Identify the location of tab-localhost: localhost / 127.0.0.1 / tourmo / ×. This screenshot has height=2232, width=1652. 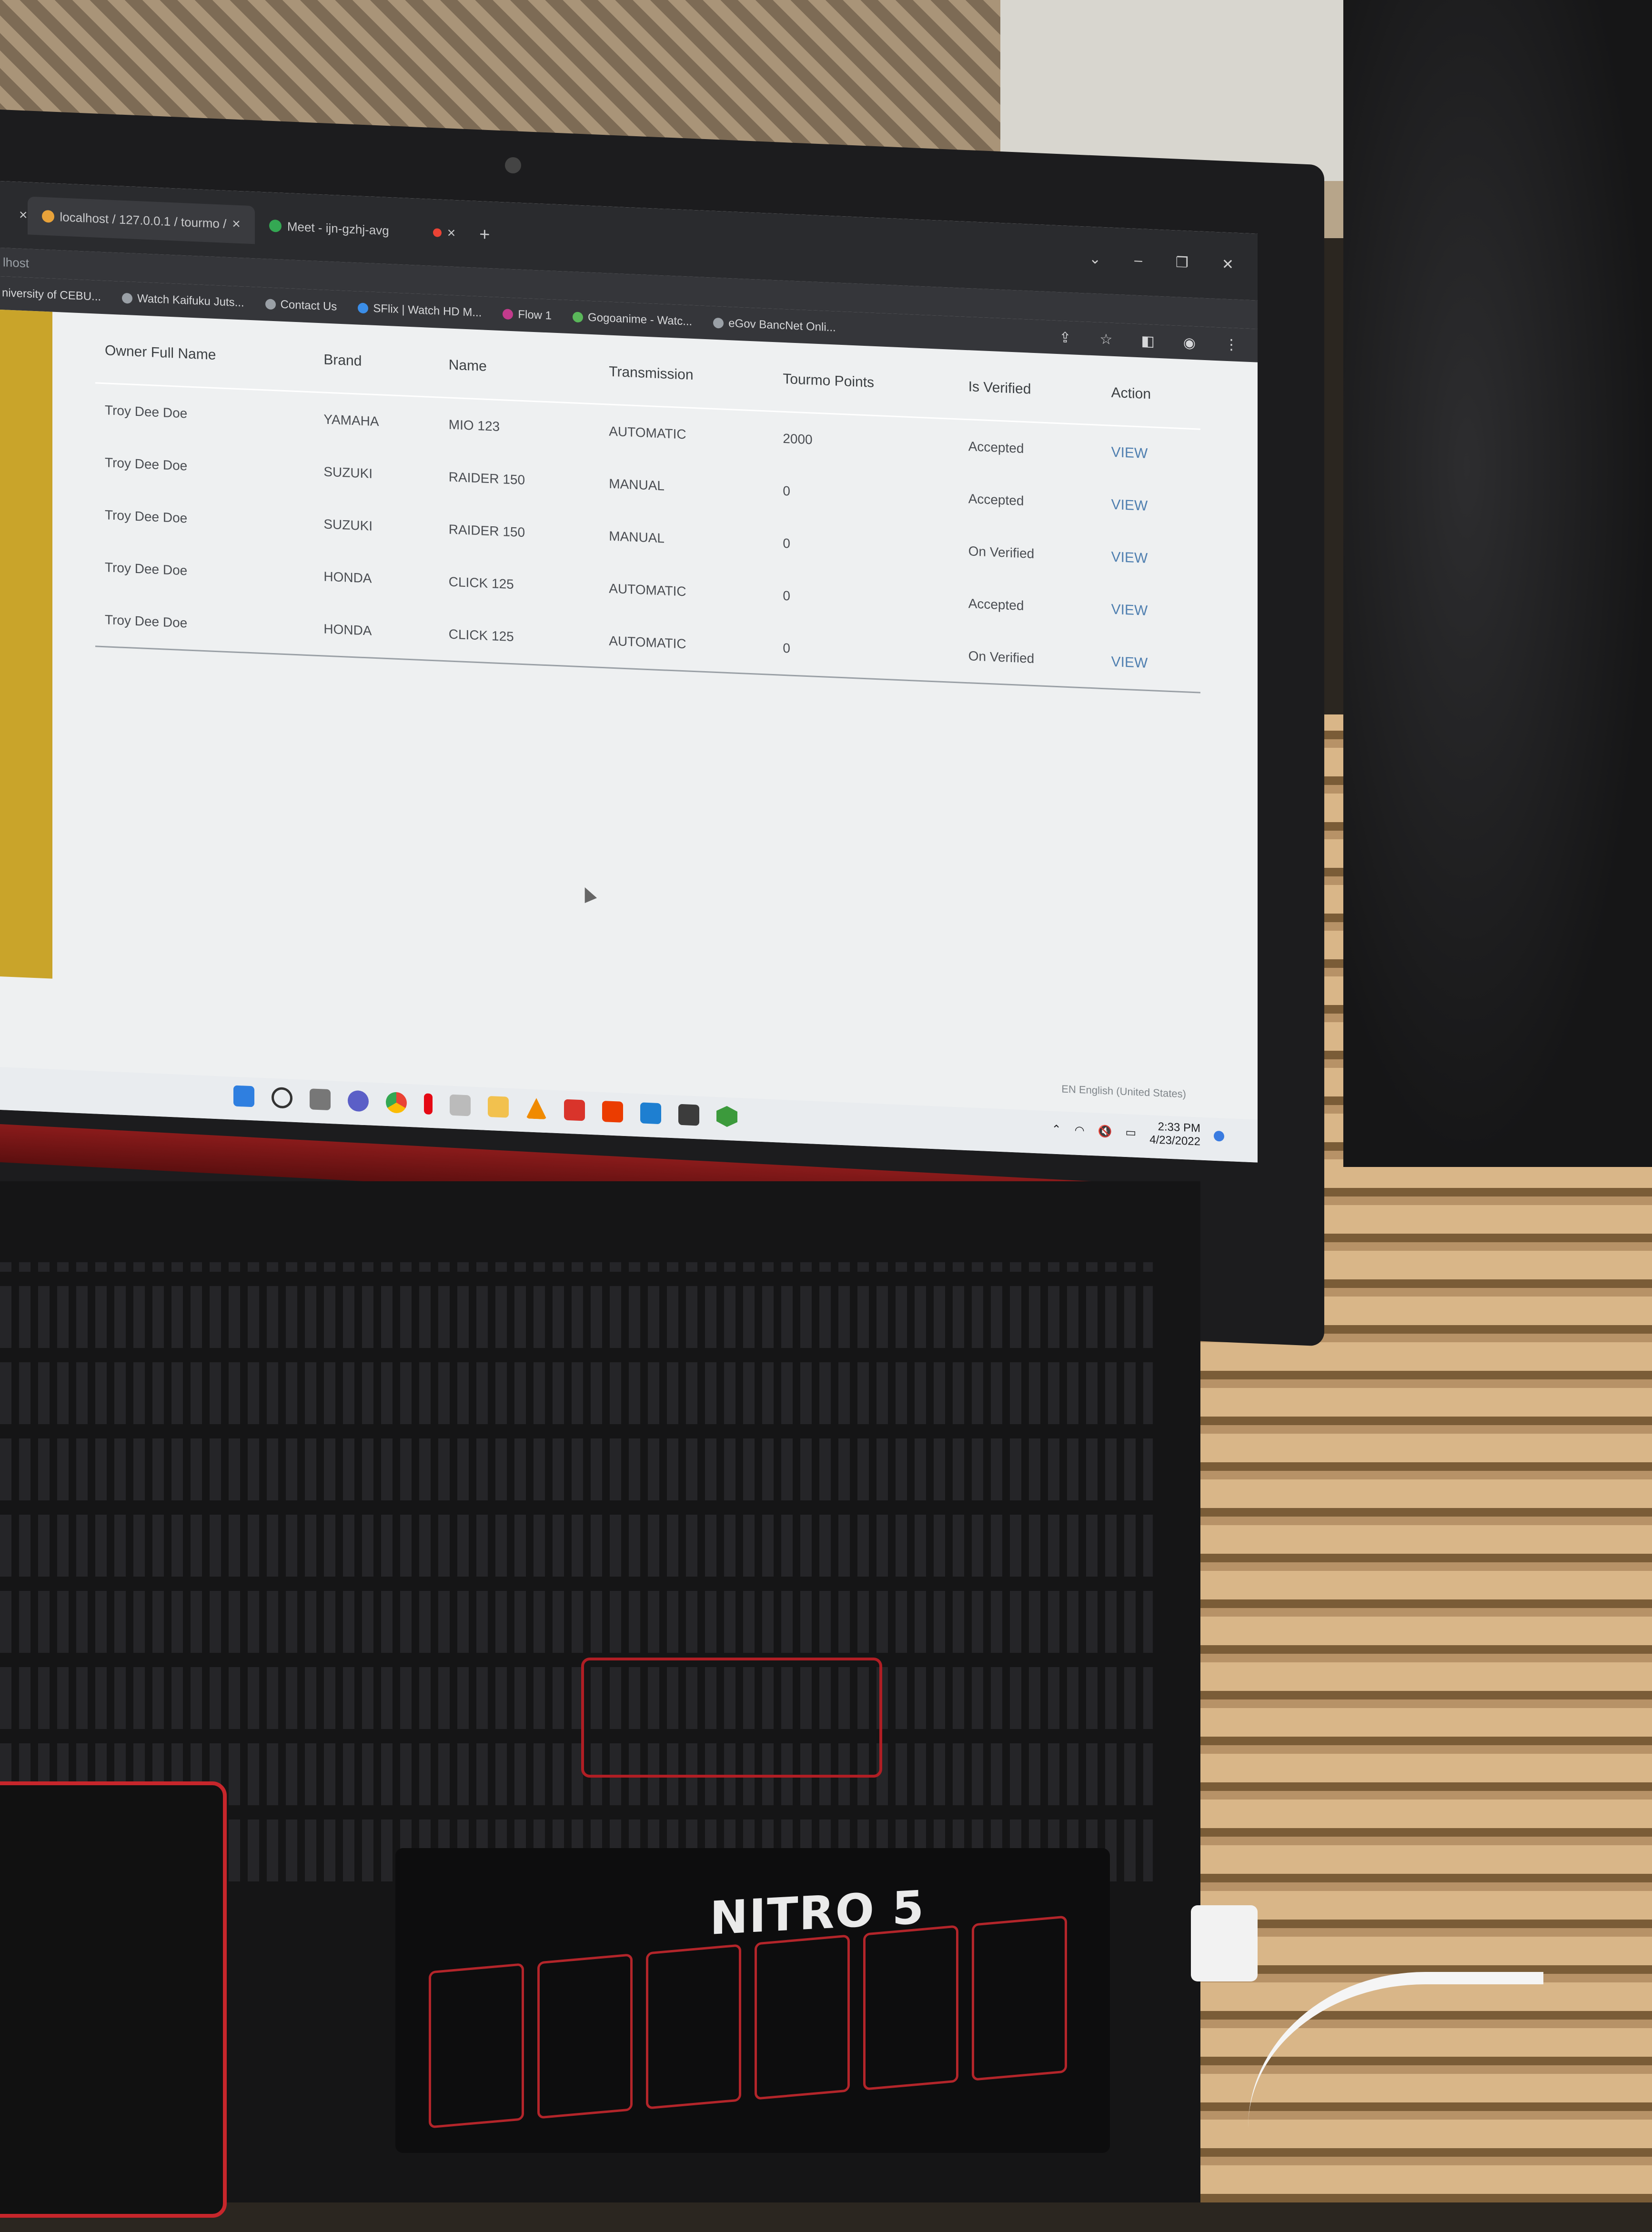
(141, 220).